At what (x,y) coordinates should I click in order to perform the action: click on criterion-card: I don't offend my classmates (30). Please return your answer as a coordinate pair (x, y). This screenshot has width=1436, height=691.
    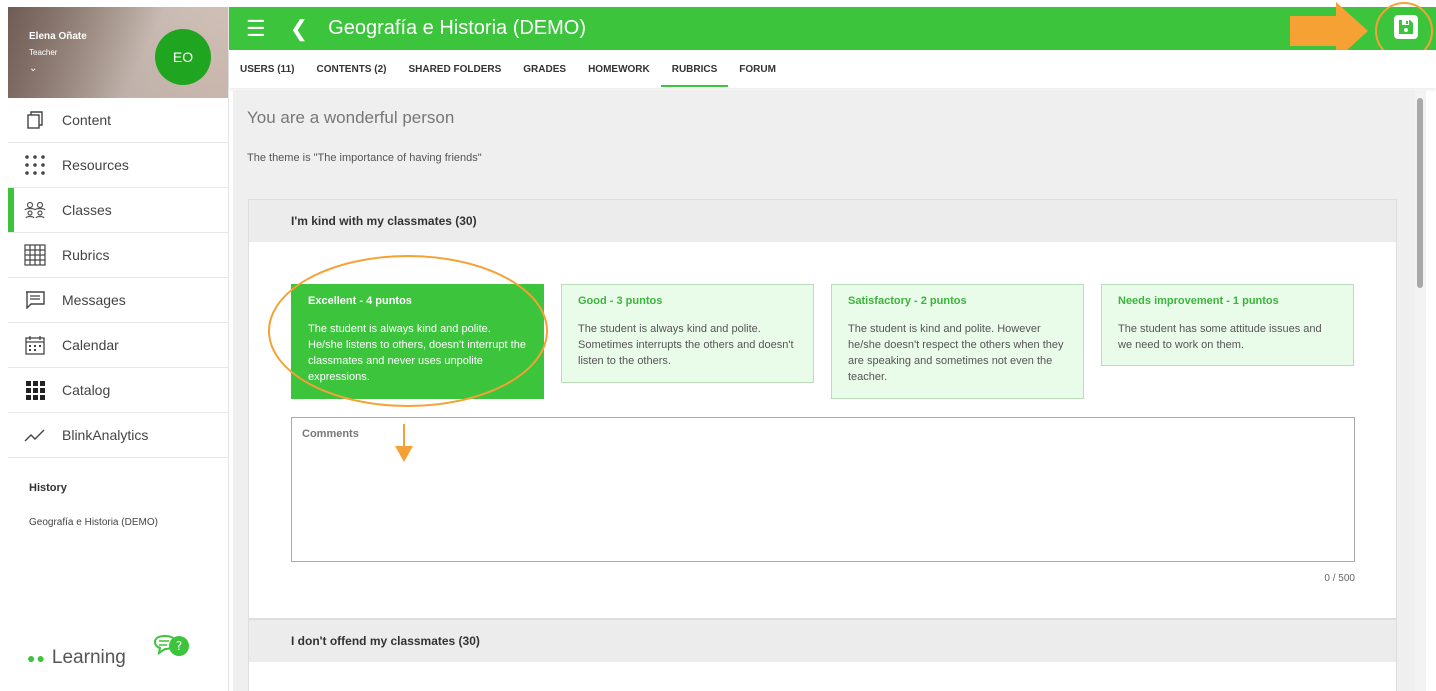
    Looking at the image, I should click on (822, 655).